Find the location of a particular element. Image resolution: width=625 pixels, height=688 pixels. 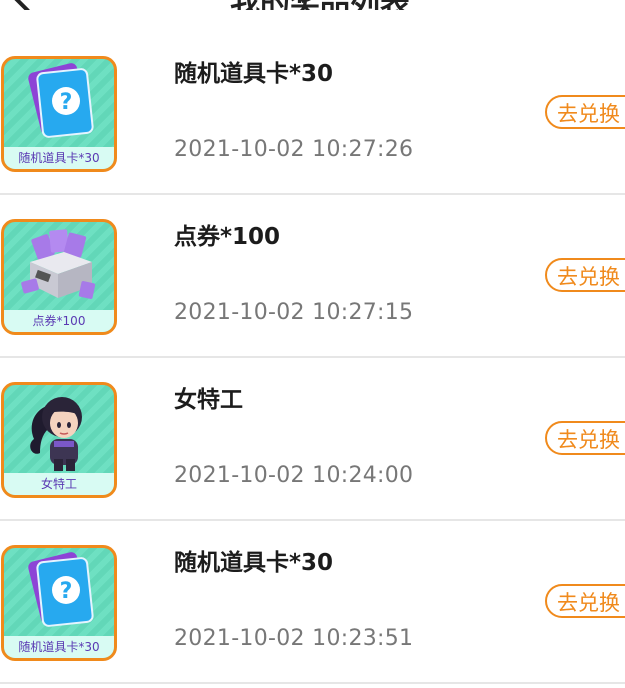

item-timestamp: 2021-10-02 10:27:15 is located at coordinates (294, 312).